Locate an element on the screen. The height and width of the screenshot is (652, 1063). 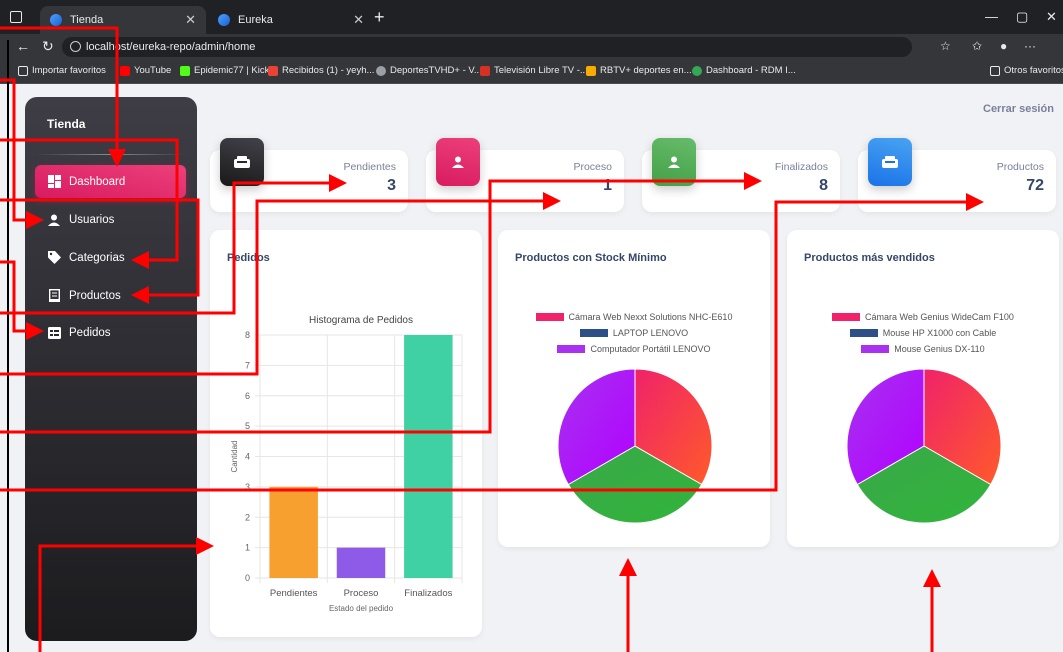
stat-value: 1 is located at coordinates (607, 185).